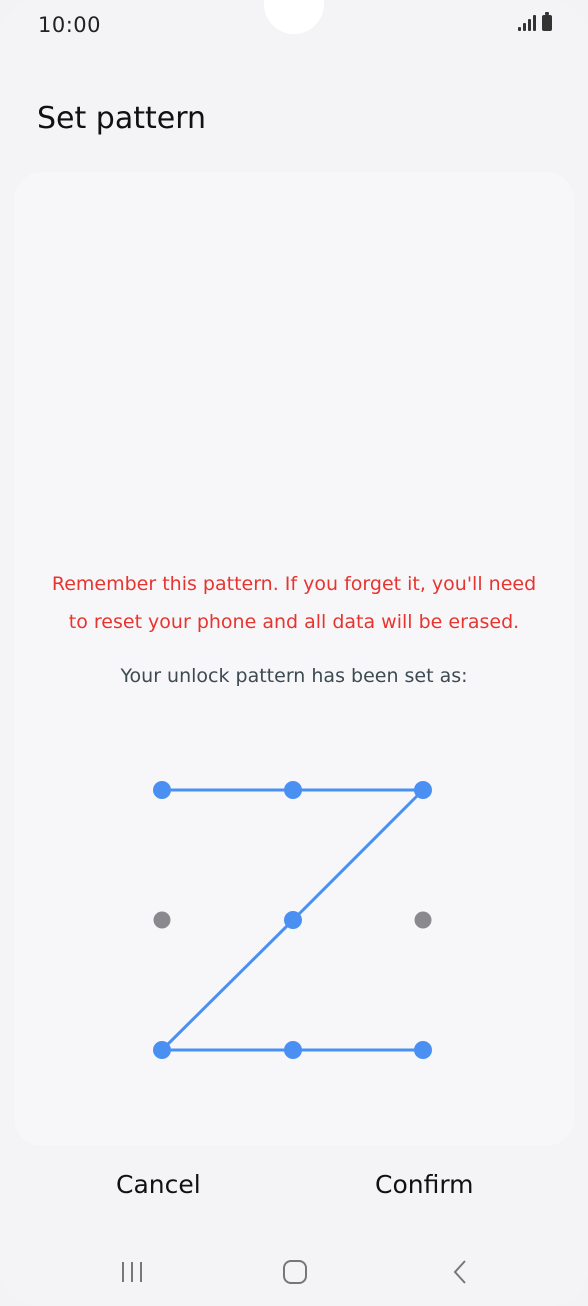 The height and width of the screenshot is (1306, 588). What do you see at coordinates (461, 1272) in the screenshot?
I see `back-icon` at bounding box center [461, 1272].